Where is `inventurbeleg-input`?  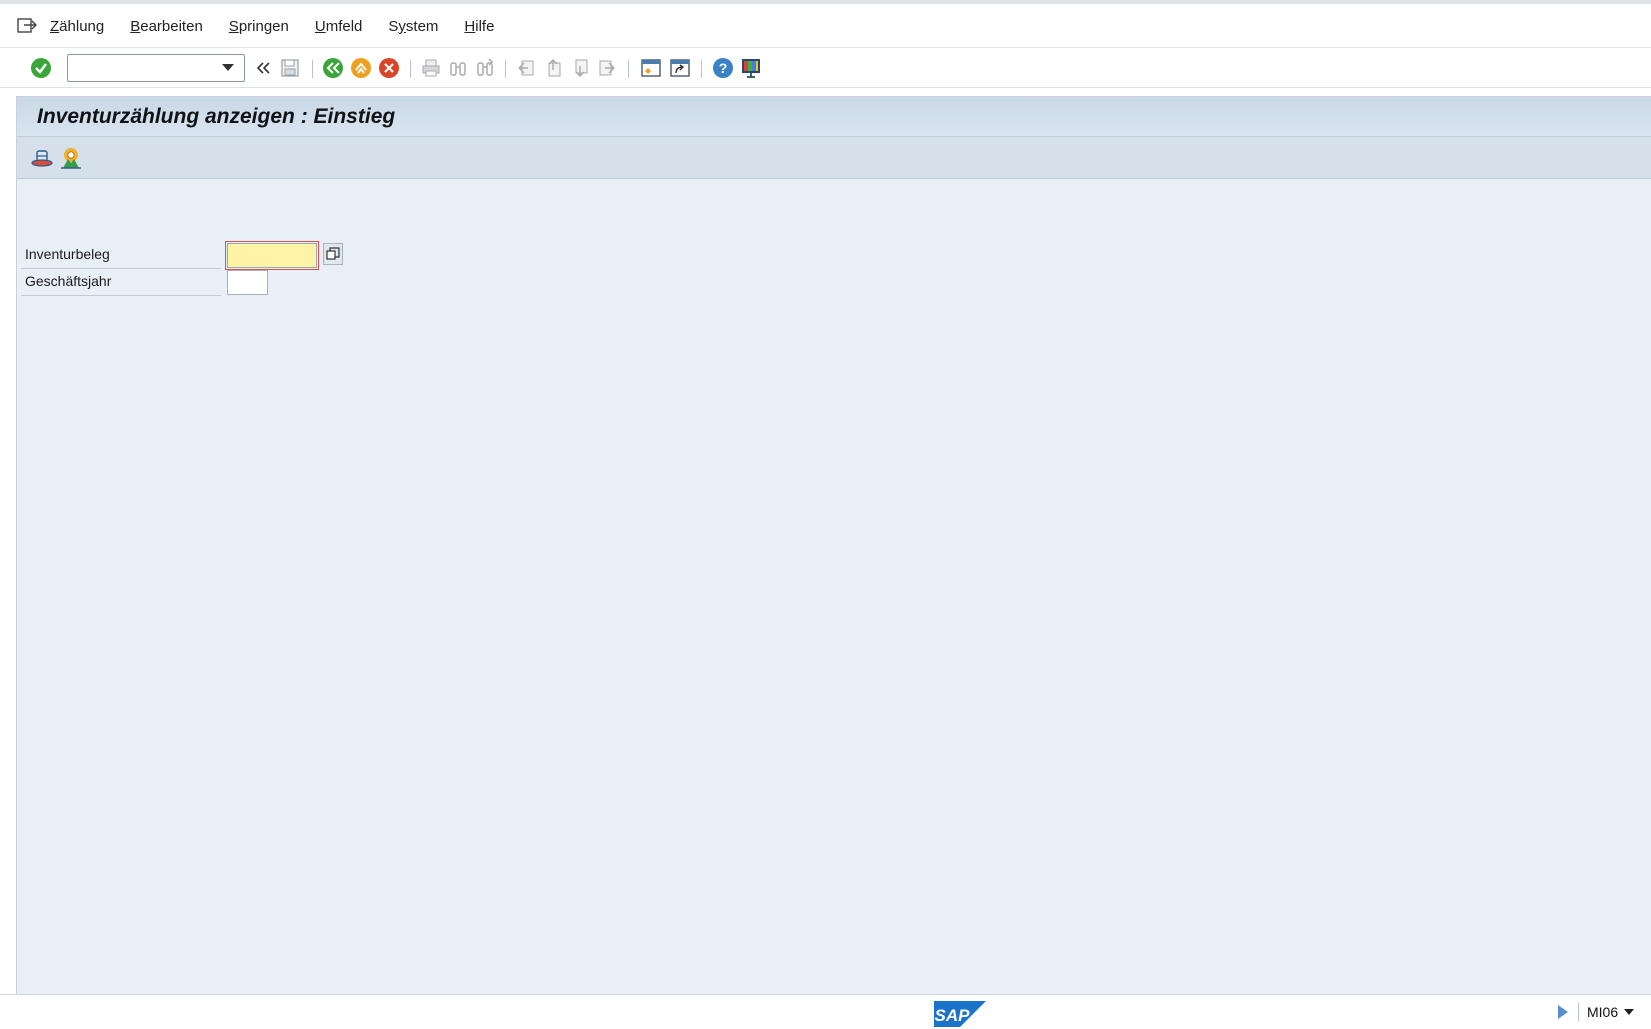
inventurbeleg-input is located at coordinates (272, 255).